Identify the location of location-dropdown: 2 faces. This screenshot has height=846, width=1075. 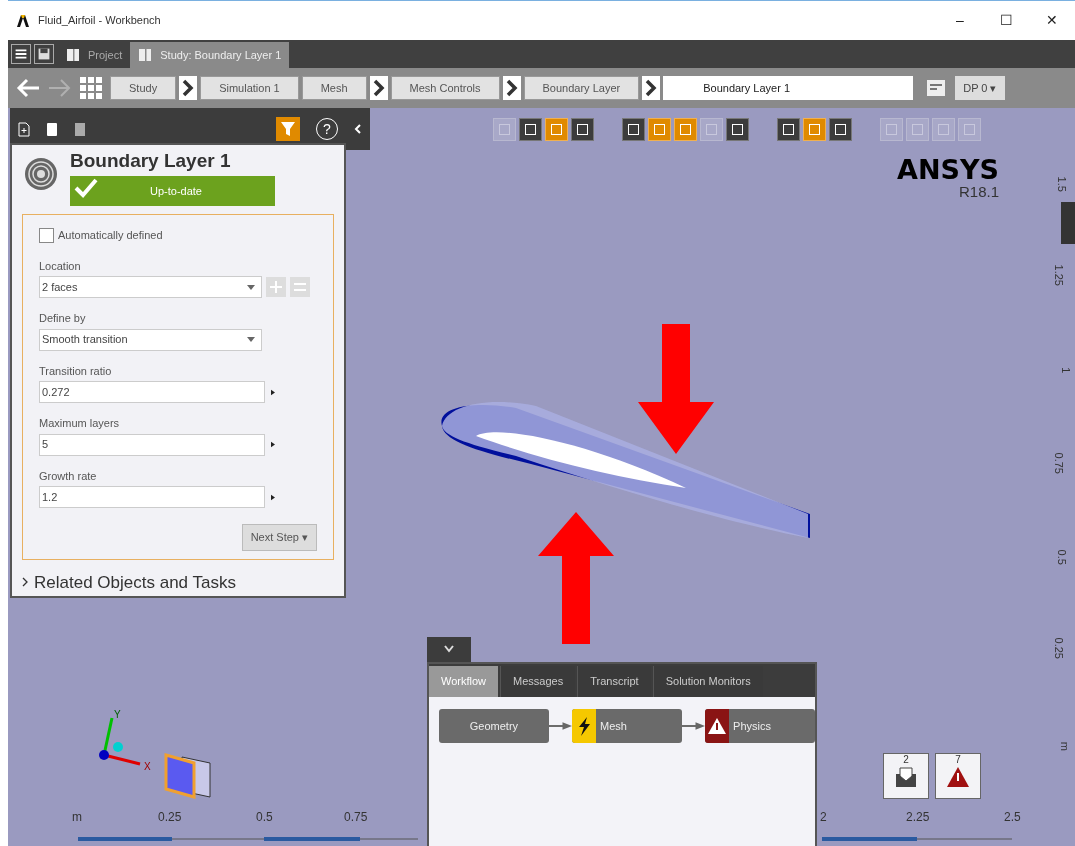
(150, 287).